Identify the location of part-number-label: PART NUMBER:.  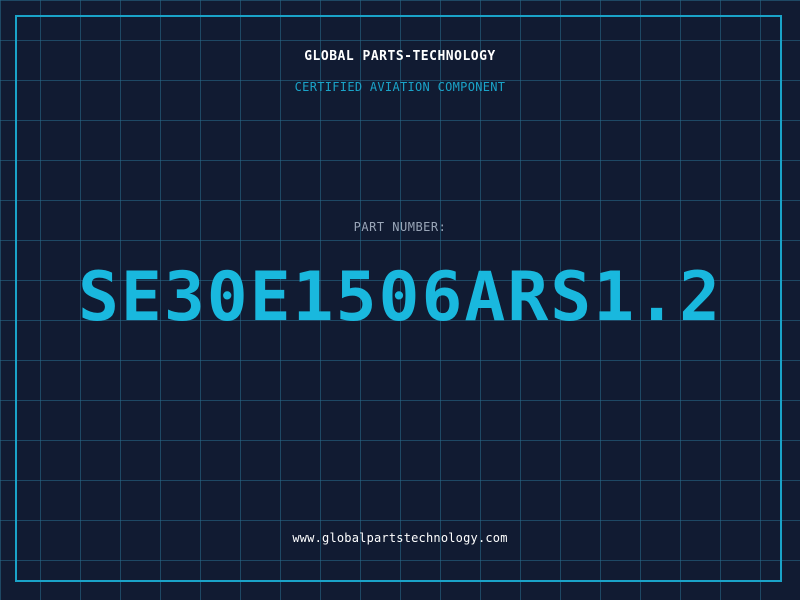
(400, 227).